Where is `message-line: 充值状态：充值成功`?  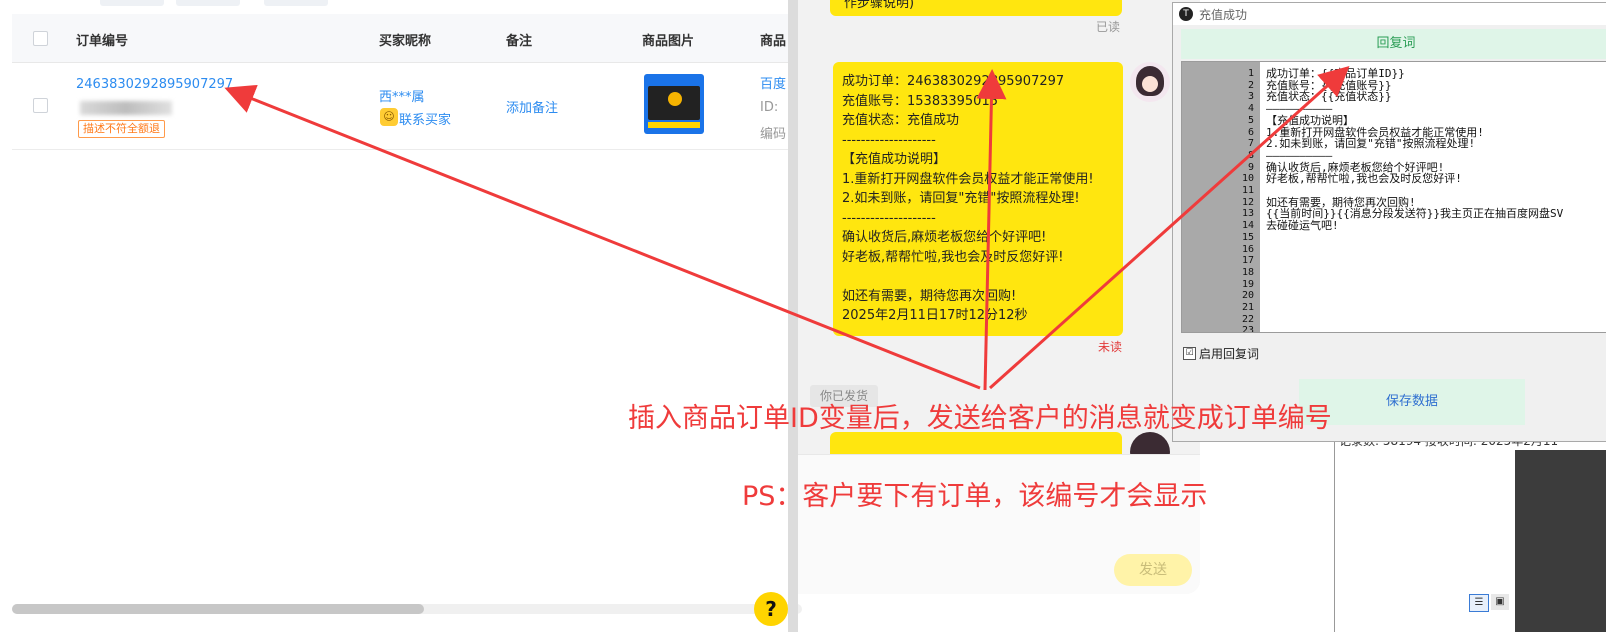 message-line: 充值状态：充值成功 is located at coordinates (901, 120).